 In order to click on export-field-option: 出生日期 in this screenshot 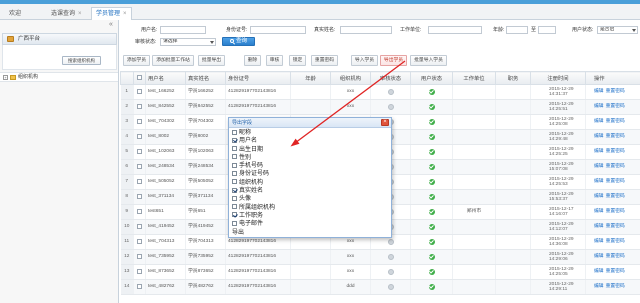, I will do `click(310, 150)`.